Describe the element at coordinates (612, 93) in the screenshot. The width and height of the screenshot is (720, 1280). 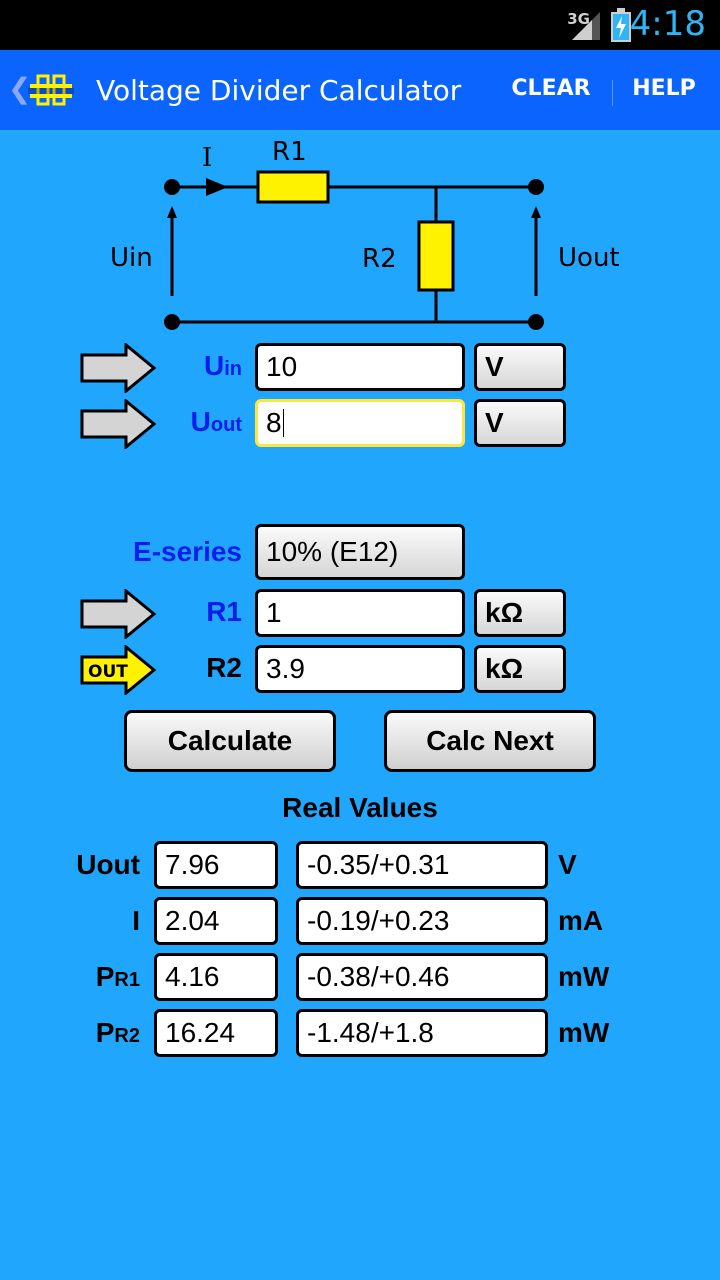
I see `action-separator` at that location.